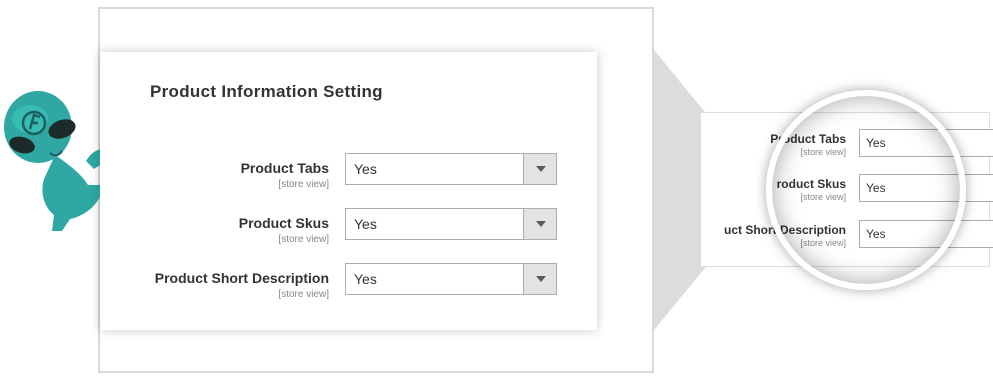 This screenshot has height=380, width=993. I want to click on setting-label: Product Skus, so click(283, 223).